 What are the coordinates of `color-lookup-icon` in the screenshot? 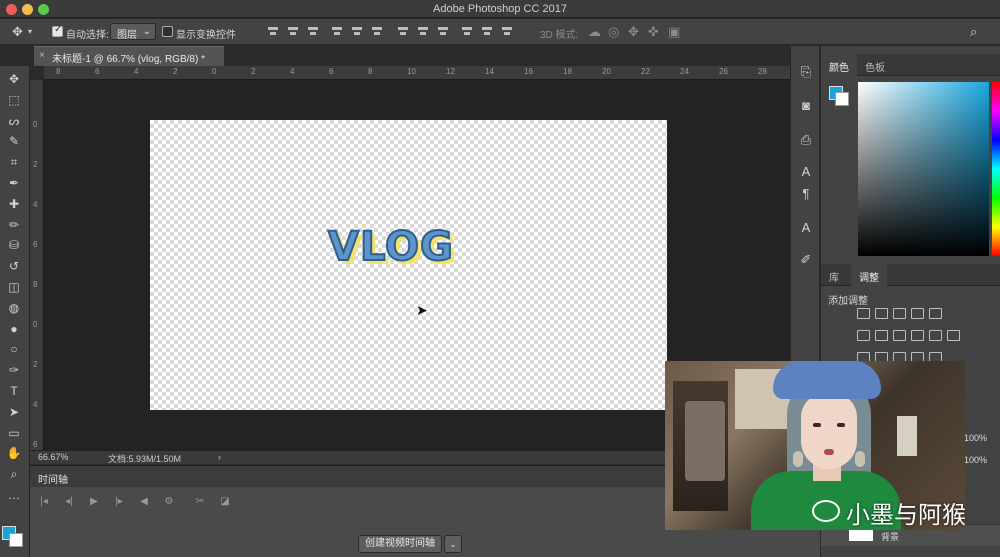 It's located at (953, 335).